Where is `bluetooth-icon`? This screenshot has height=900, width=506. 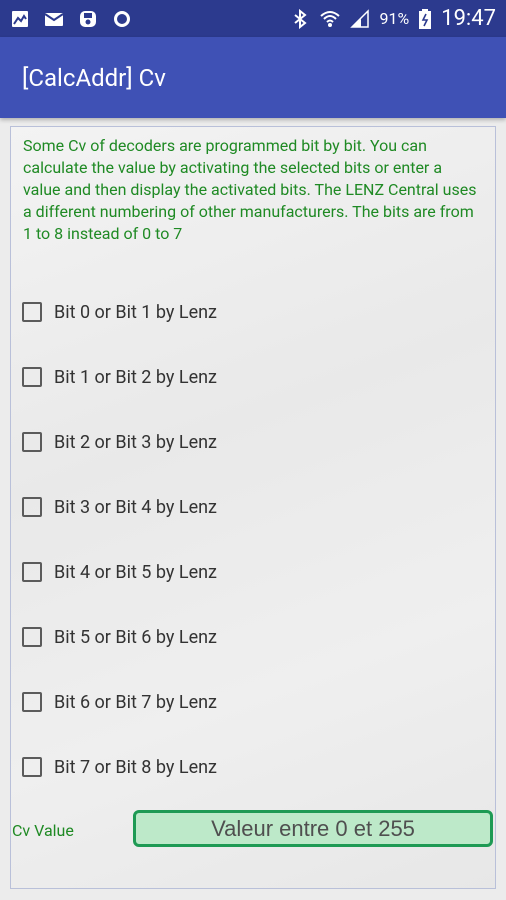
bluetooth-icon is located at coordinates (300, 18).